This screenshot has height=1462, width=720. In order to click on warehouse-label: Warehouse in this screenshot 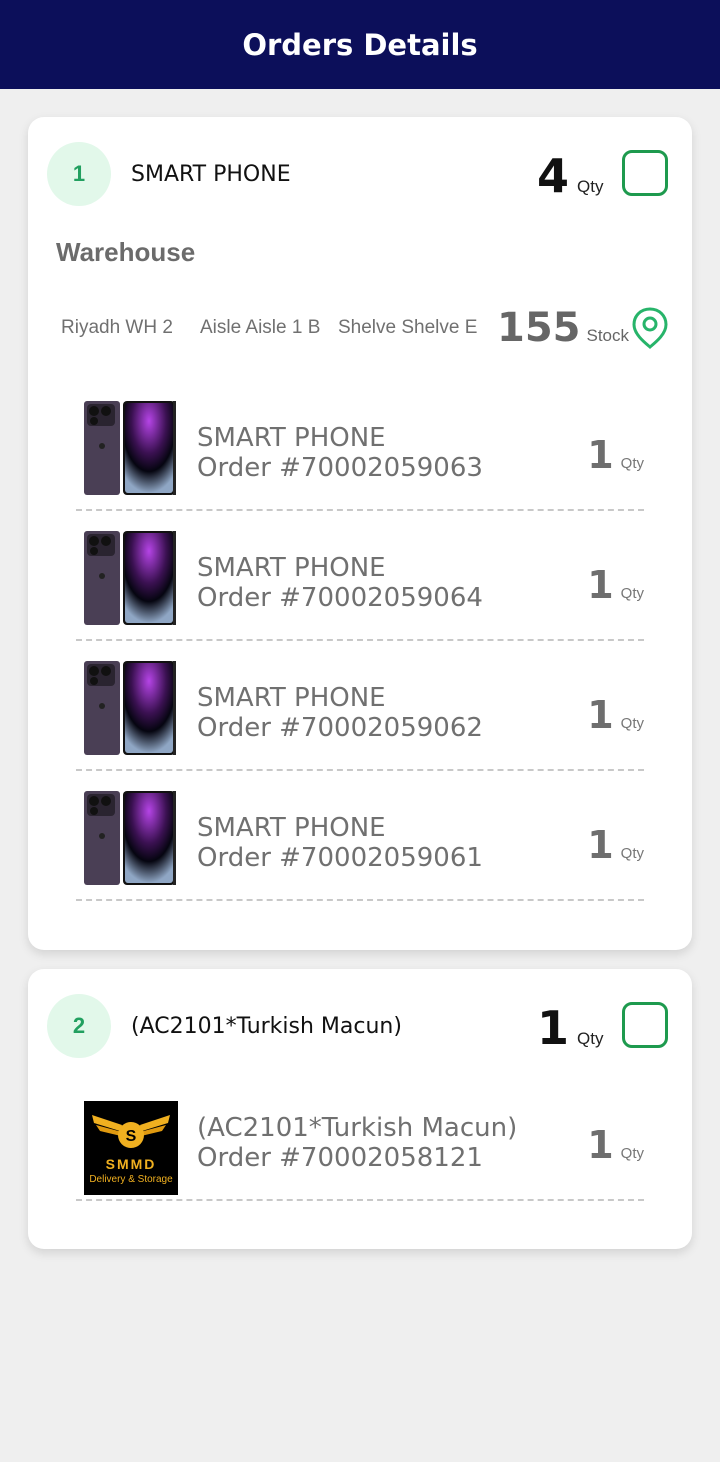, I will do `click(126, 252)`.